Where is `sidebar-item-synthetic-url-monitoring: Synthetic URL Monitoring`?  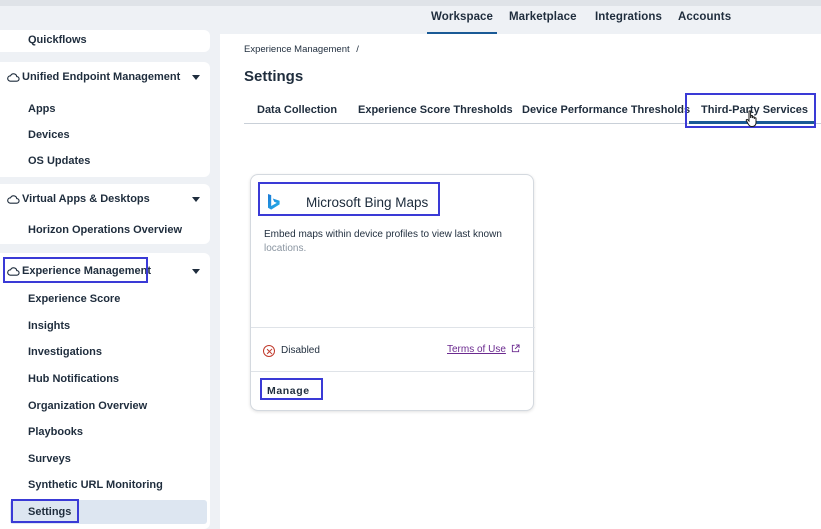
sidebar-item-synthetic-url-monitoring: Synthetic URL Monitoring is located at coordinates (95, 485).